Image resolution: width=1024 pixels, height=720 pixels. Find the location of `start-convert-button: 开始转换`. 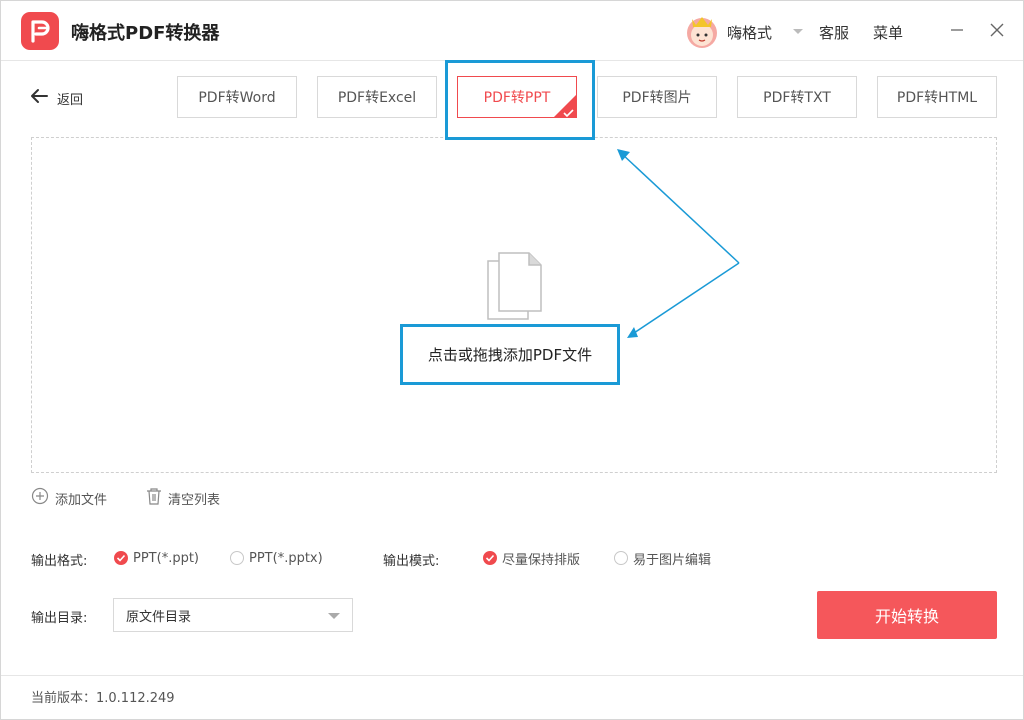

start-convert-button: 开始转换 is located at coordinates (907, 615).